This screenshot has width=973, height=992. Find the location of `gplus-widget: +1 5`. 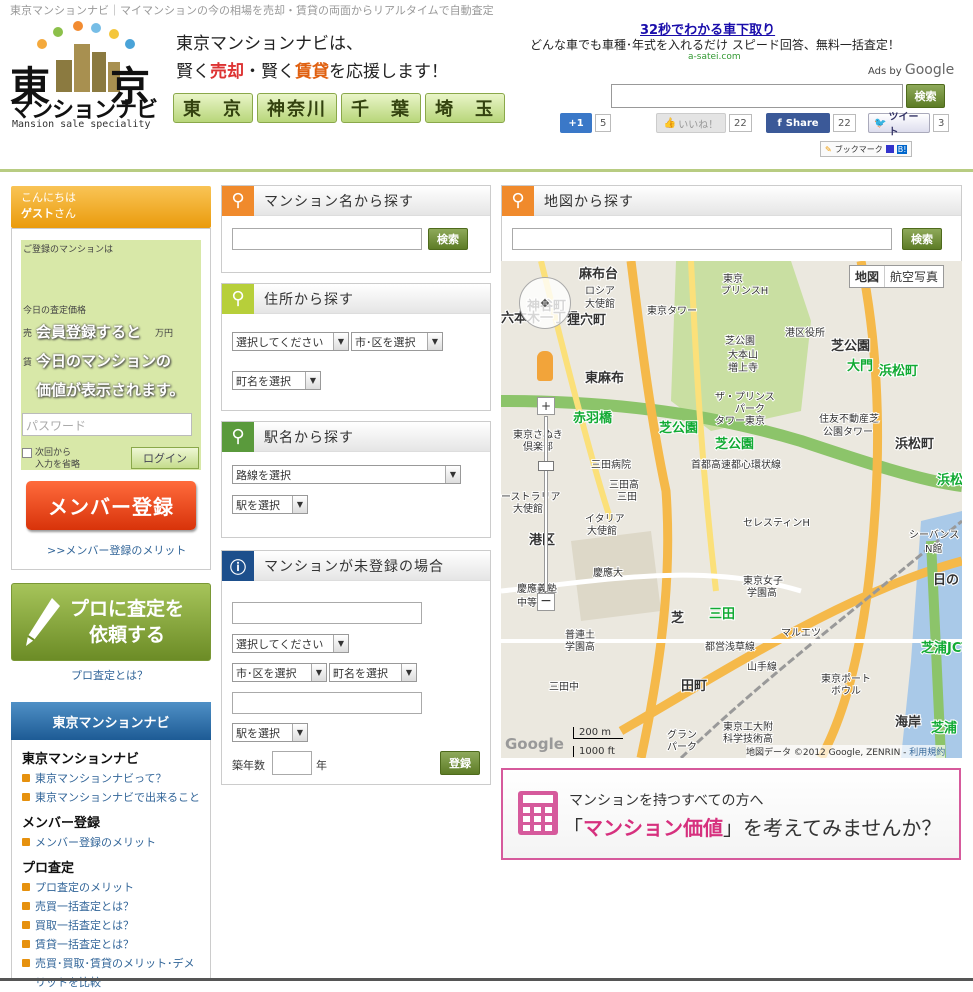

gplus-widget: +1 5 is located at coordinates (586, 123).